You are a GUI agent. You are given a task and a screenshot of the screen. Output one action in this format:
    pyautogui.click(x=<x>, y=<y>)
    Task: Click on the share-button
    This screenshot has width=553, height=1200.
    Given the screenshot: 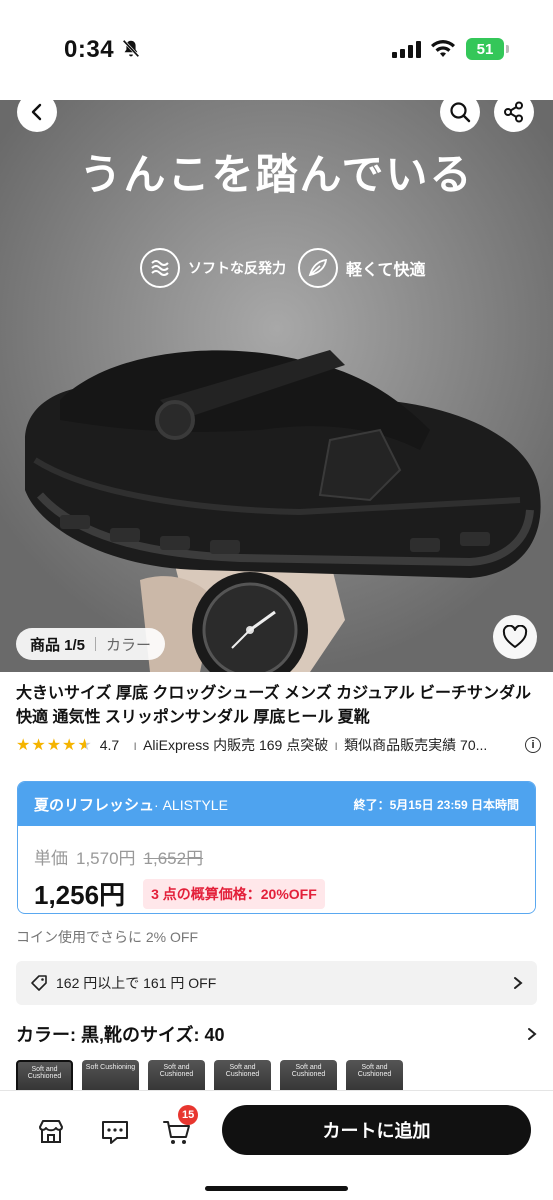 What is the action you would take?
    pyautogui.click(x=514, y=112)
    